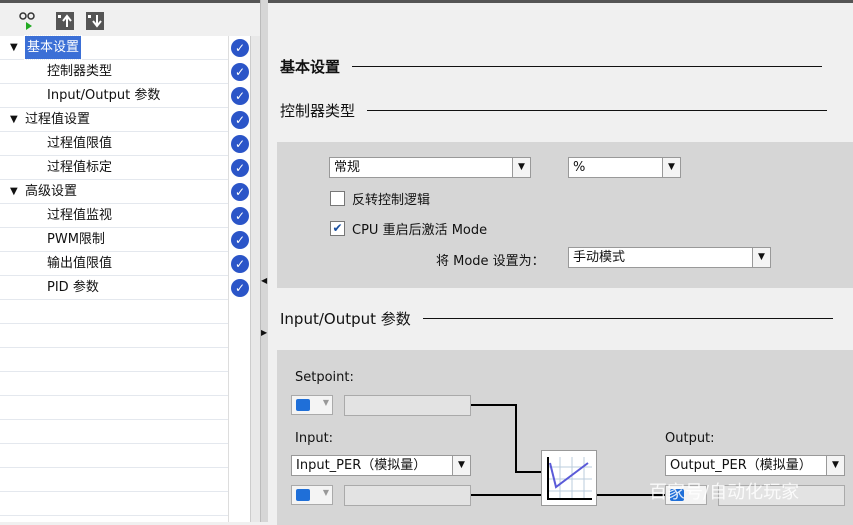 This screenshot has height=525, width=853. Describe the element at coordinates (255, 279) in the screenshot. I see `tree-scrollbar` at that location.